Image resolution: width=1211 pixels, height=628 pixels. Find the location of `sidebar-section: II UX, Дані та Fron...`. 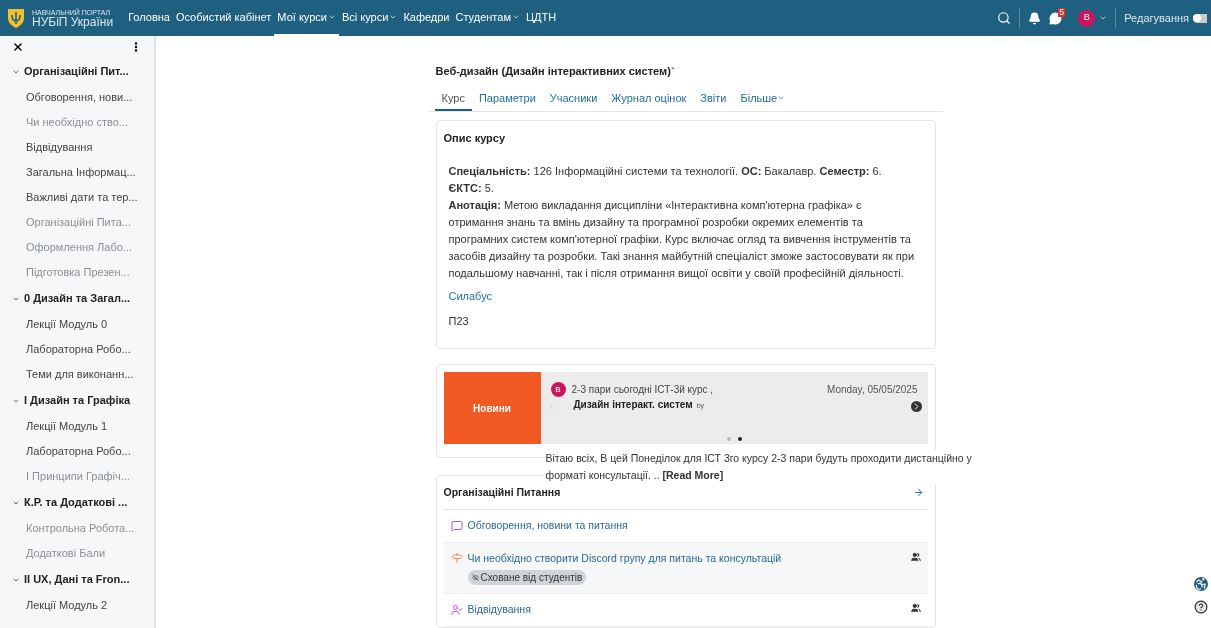

sidebar-section: II UX, Дані та Fron... is located at coordinates (77, 579).